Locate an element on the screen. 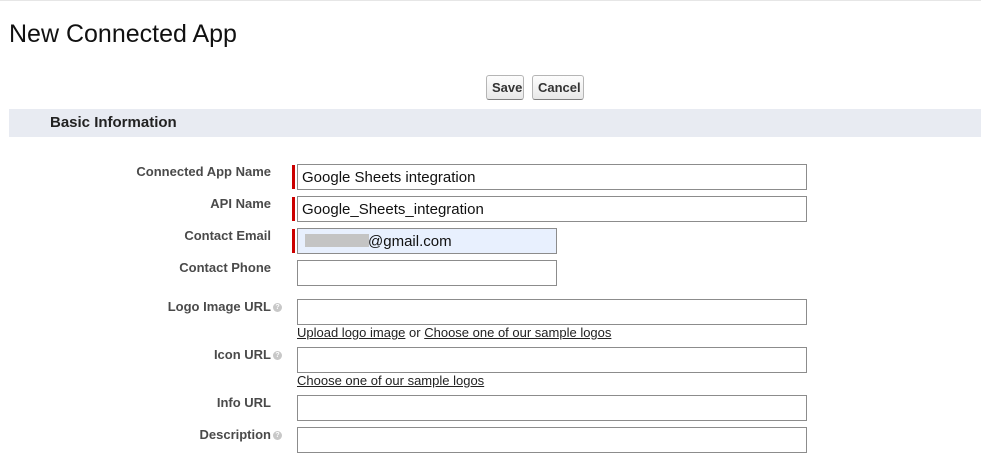 This screenshot has height=475, width=981. section-header: Basic Information is located at coordinates (495, 123).